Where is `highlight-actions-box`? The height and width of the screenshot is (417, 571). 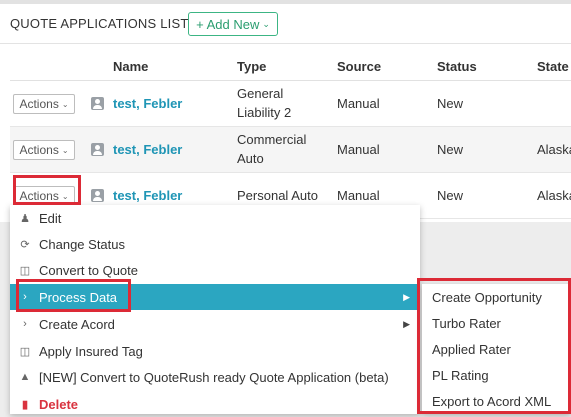 highlight-actions-box is located at coordinates (47, 190).